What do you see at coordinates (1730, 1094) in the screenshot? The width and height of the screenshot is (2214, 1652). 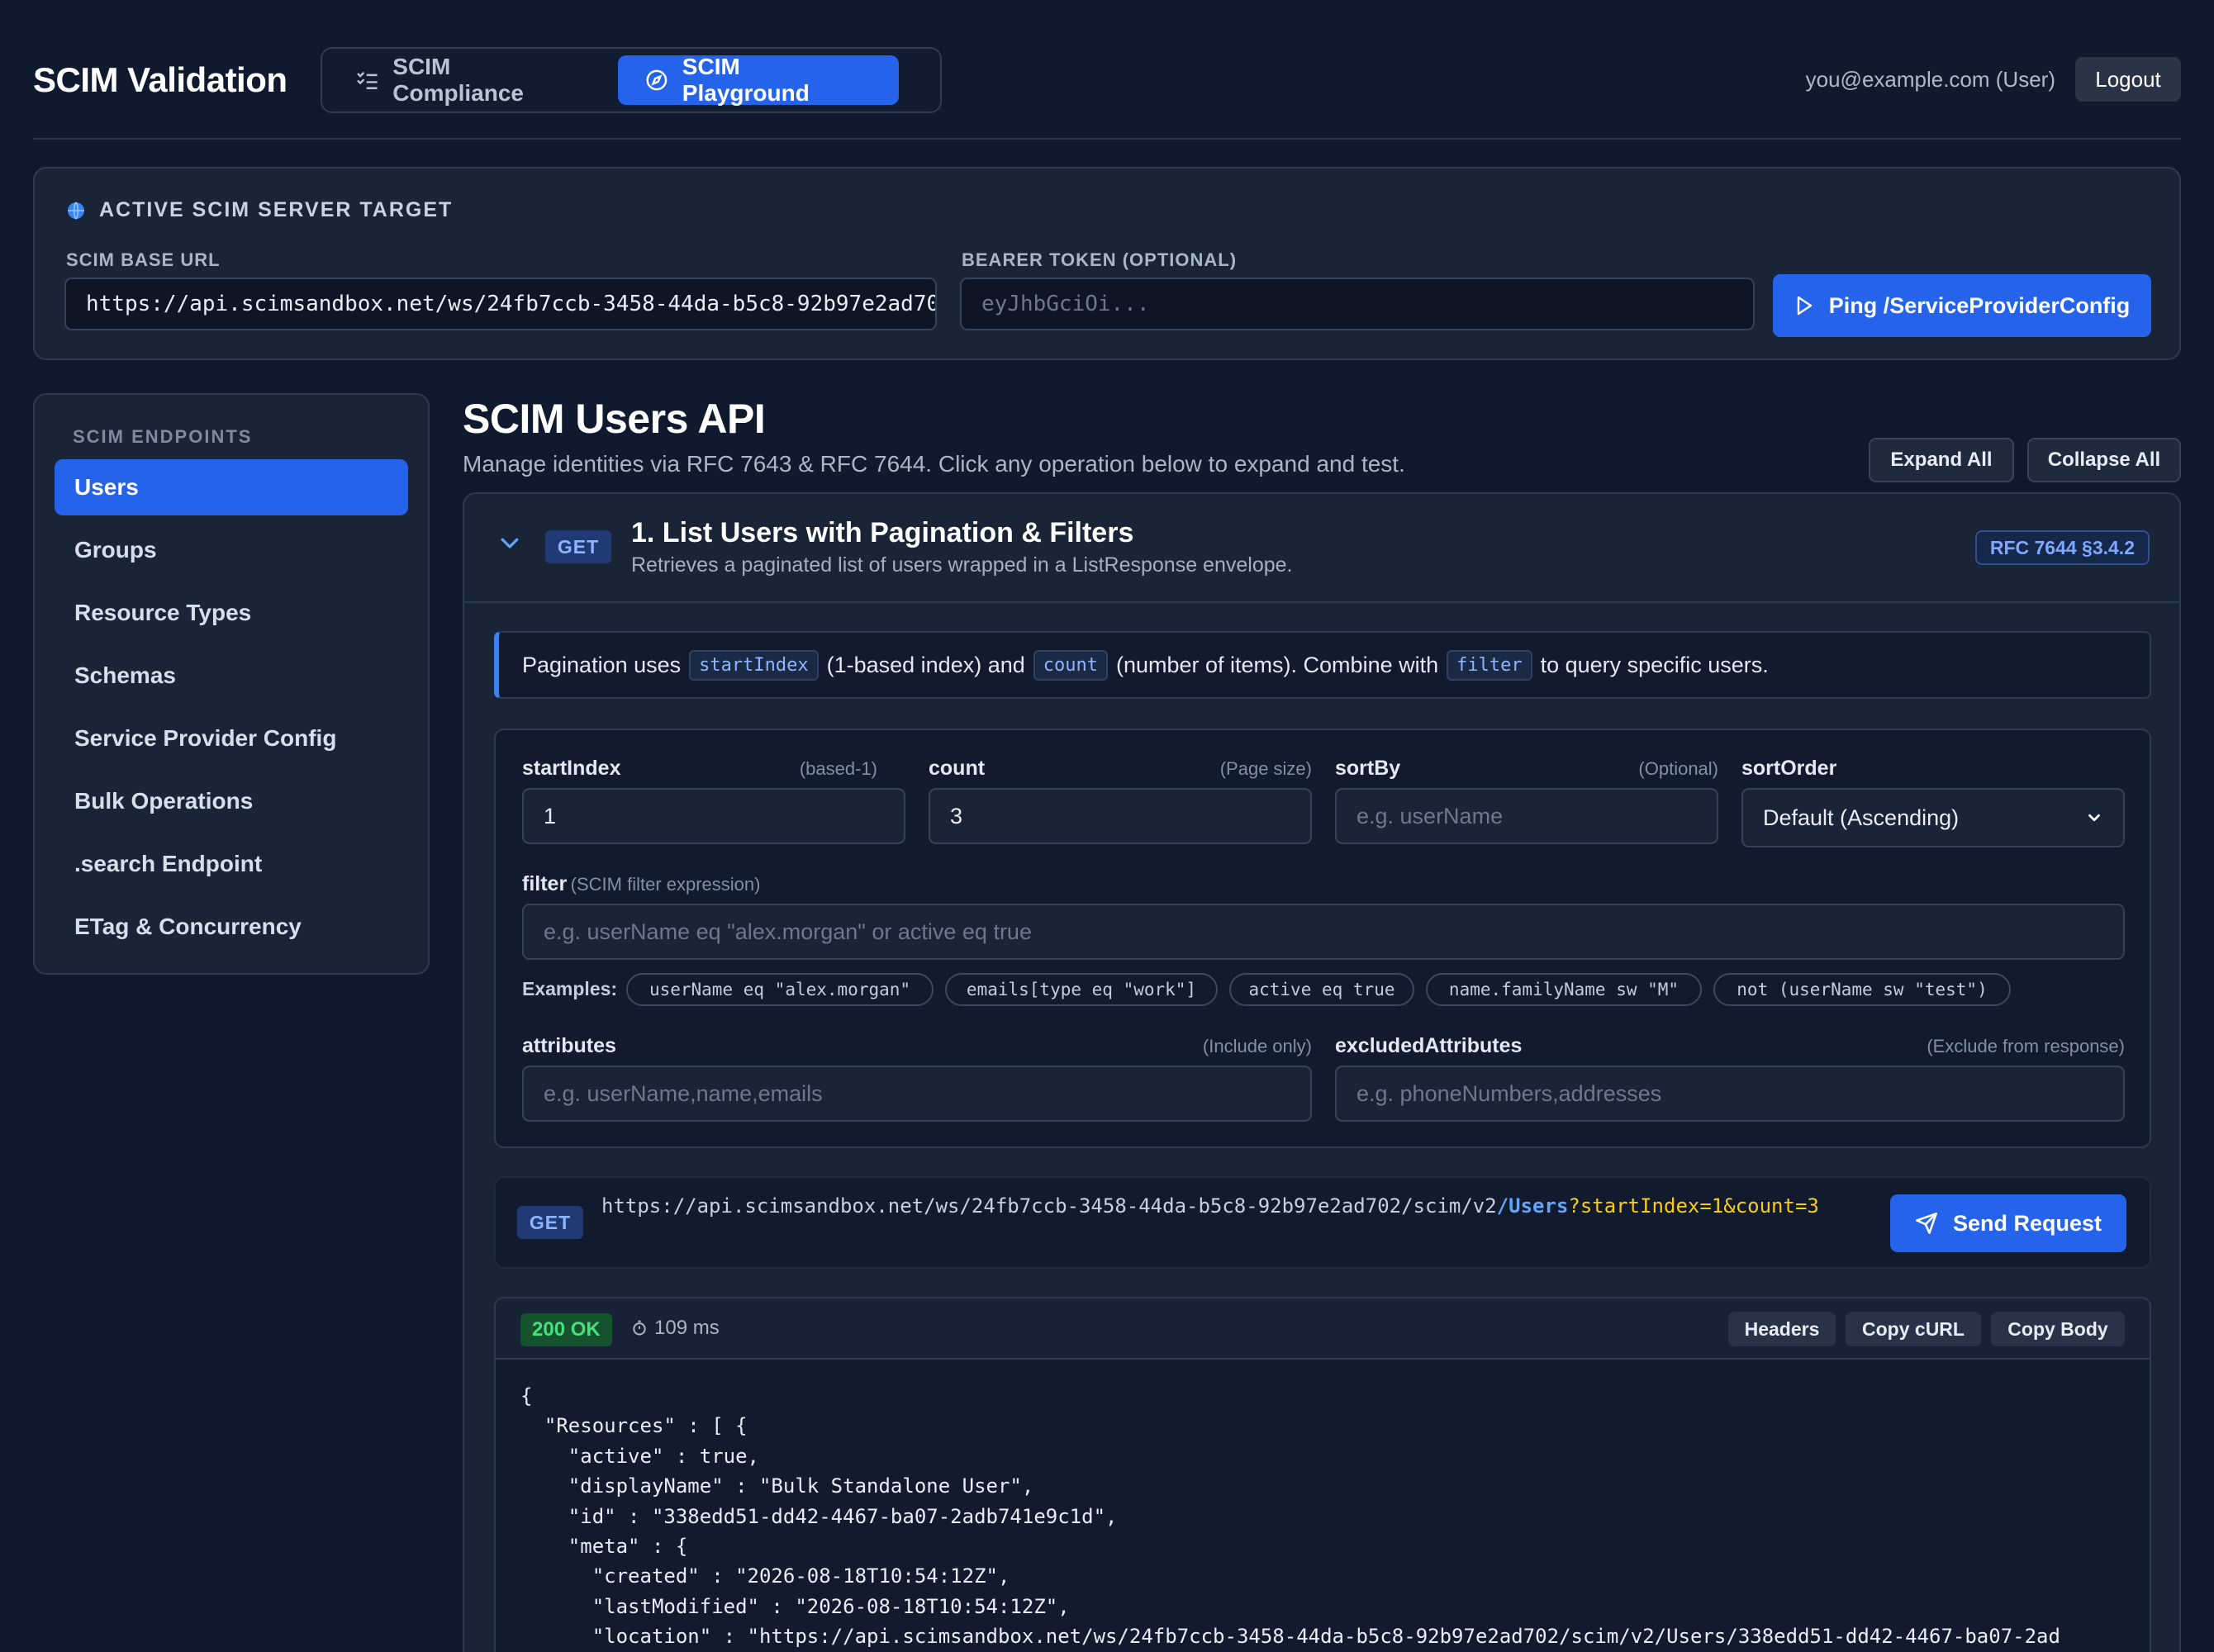 I see `excluded-attributes-input: e.g. phoneNumbers,addresses` at bounding box center [1730, 1094].